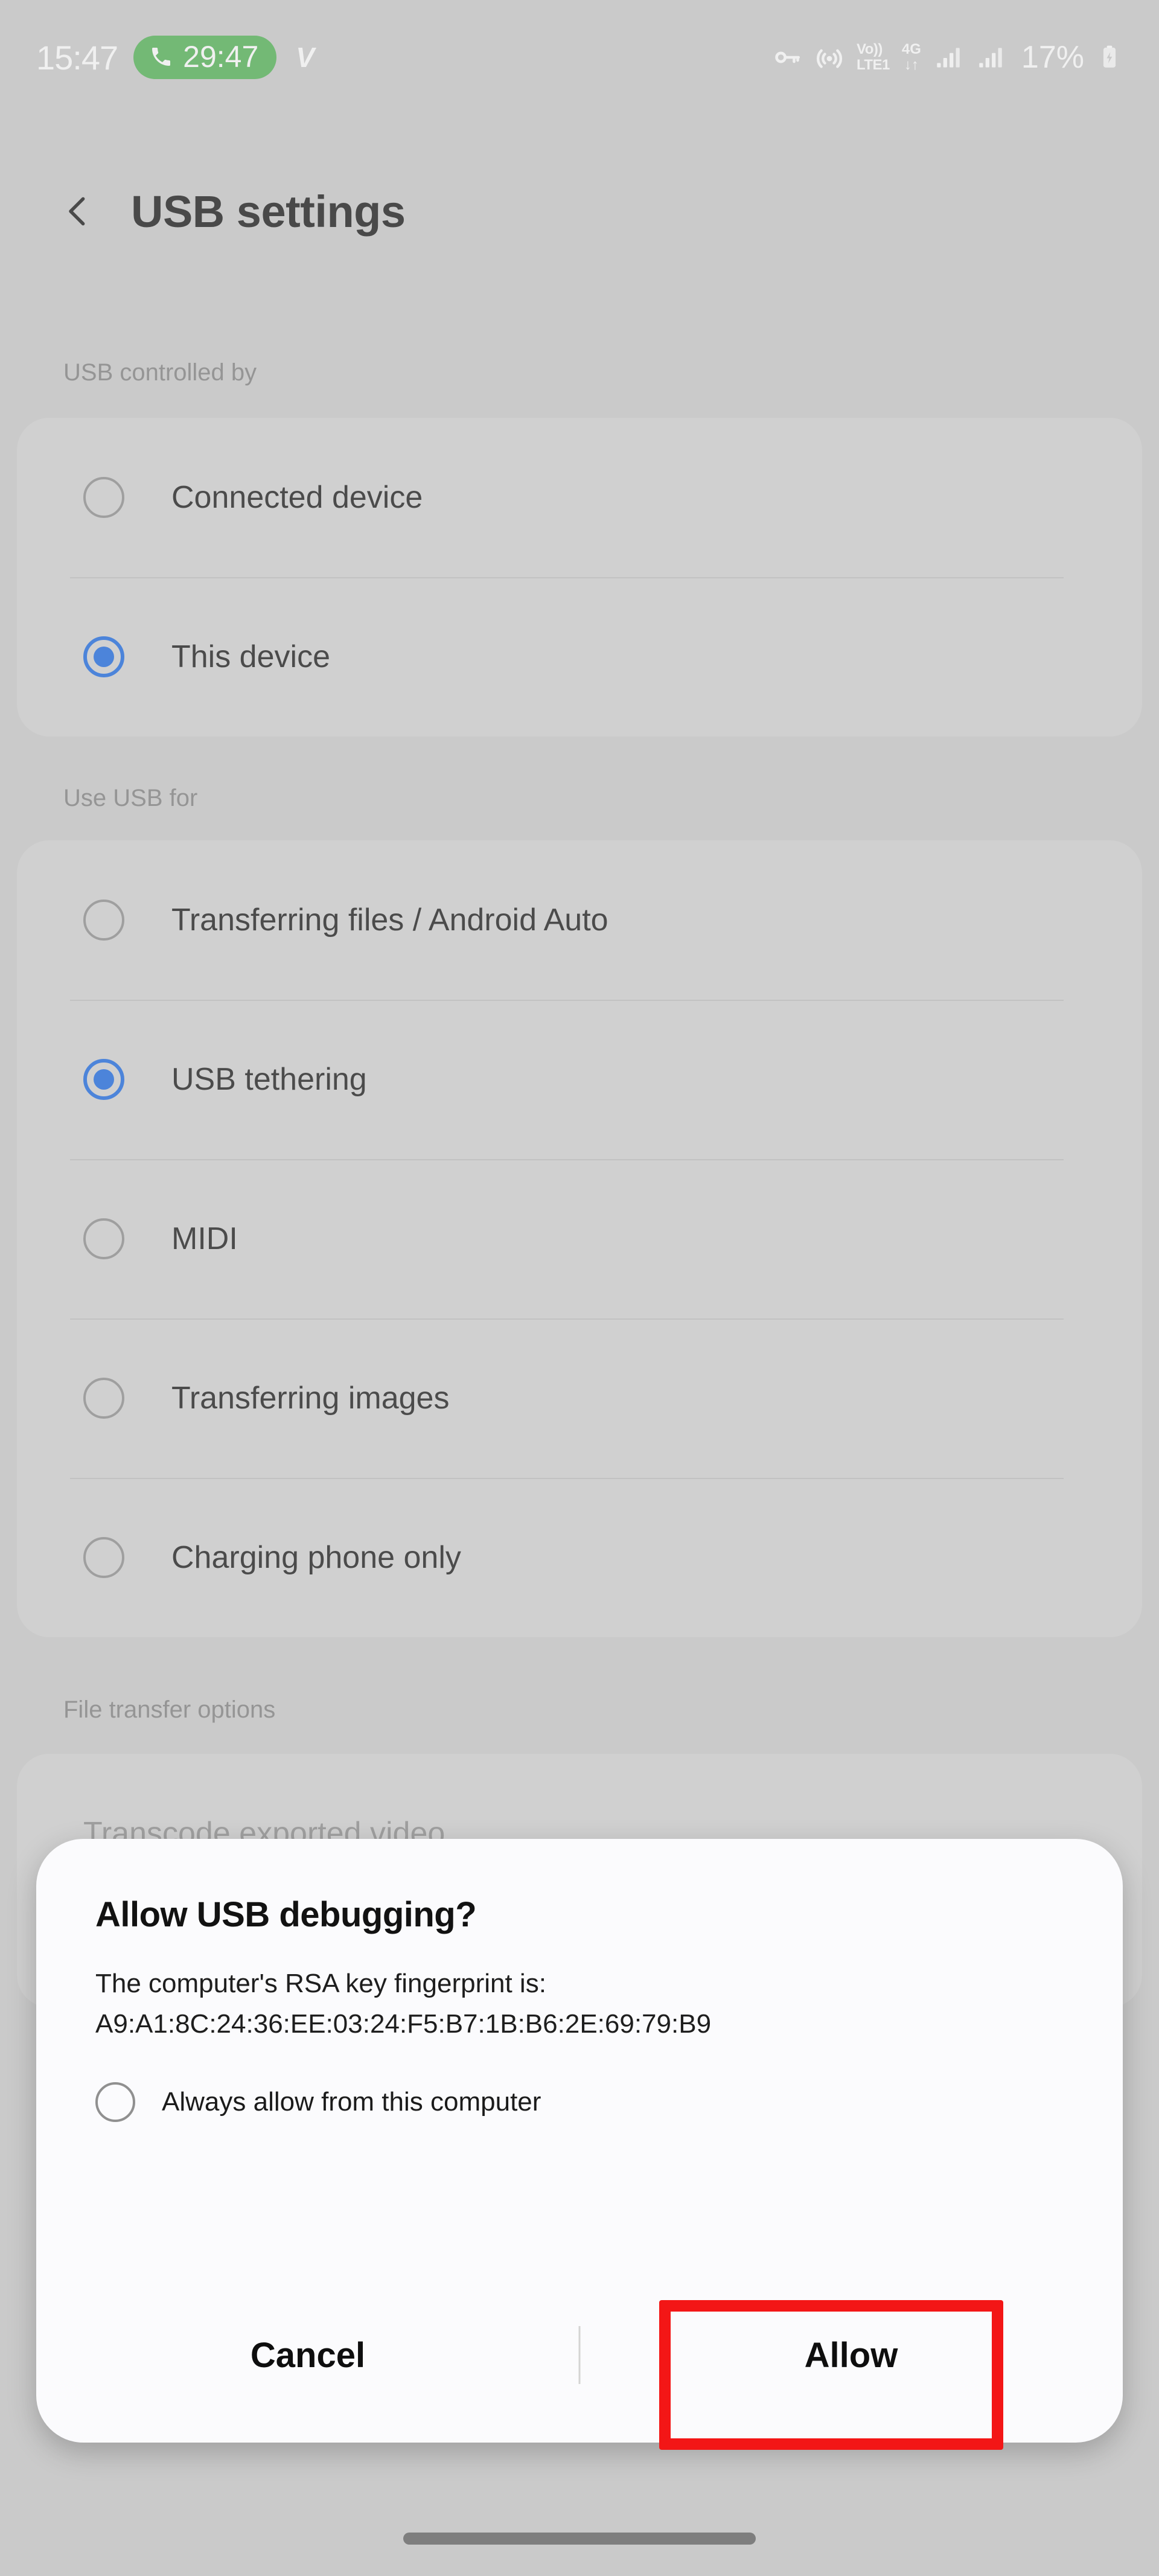 The height and width of the screenshot is (2576, 1159). I want to click on page-title: USB settings, so click(268, 211).